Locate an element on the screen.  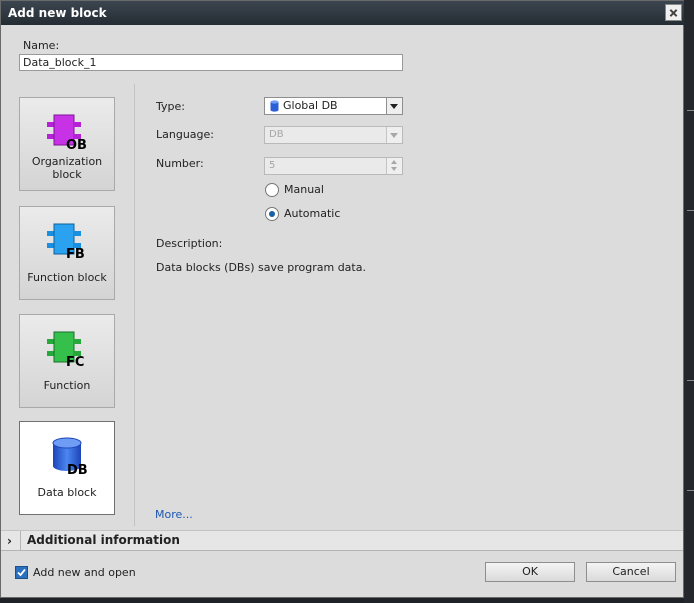
organization-block-label: Organization block is located at coordinates (67, 168).